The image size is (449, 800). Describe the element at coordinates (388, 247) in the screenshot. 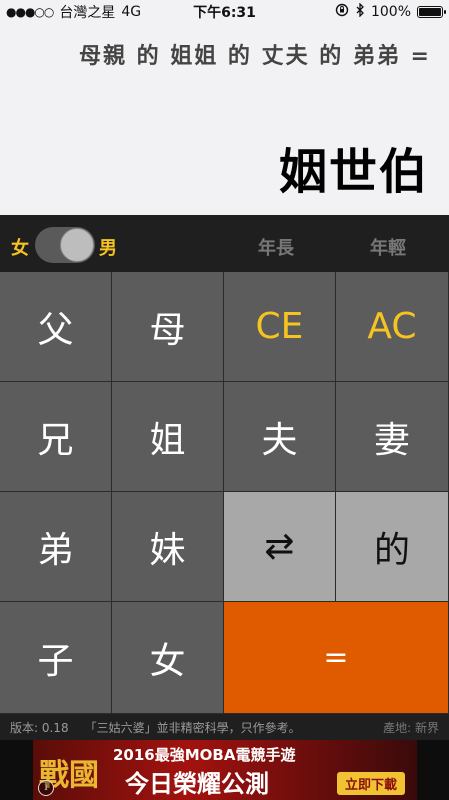

I see `younger-option: 年輕` at that location.